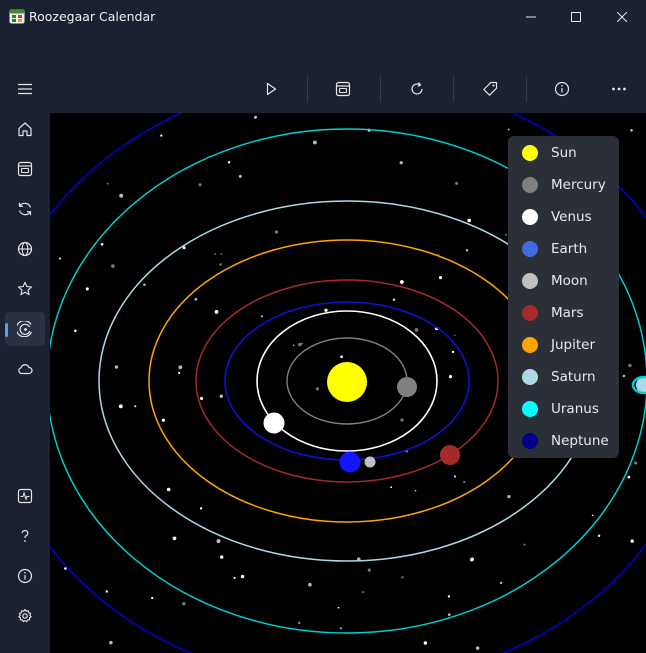 The height and width of the screenshot is (653, 646). What do you see at coordinates (622, 17) in the screenshot?
I see `close-button` at bounding box center [622, 17].